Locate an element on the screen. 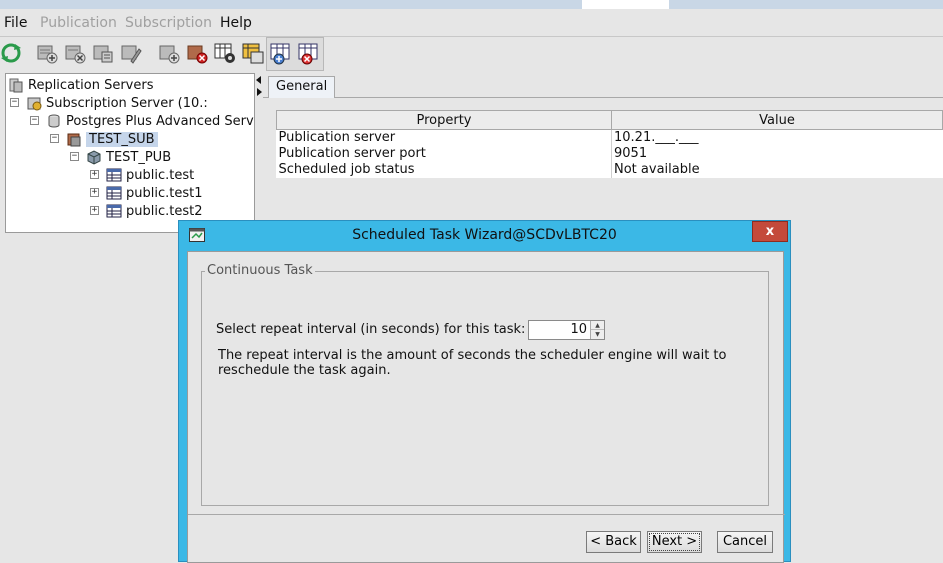 The width and height of the screenshot is (943, 563). tree-table-label: public.test is located at coordinates (160, 175).